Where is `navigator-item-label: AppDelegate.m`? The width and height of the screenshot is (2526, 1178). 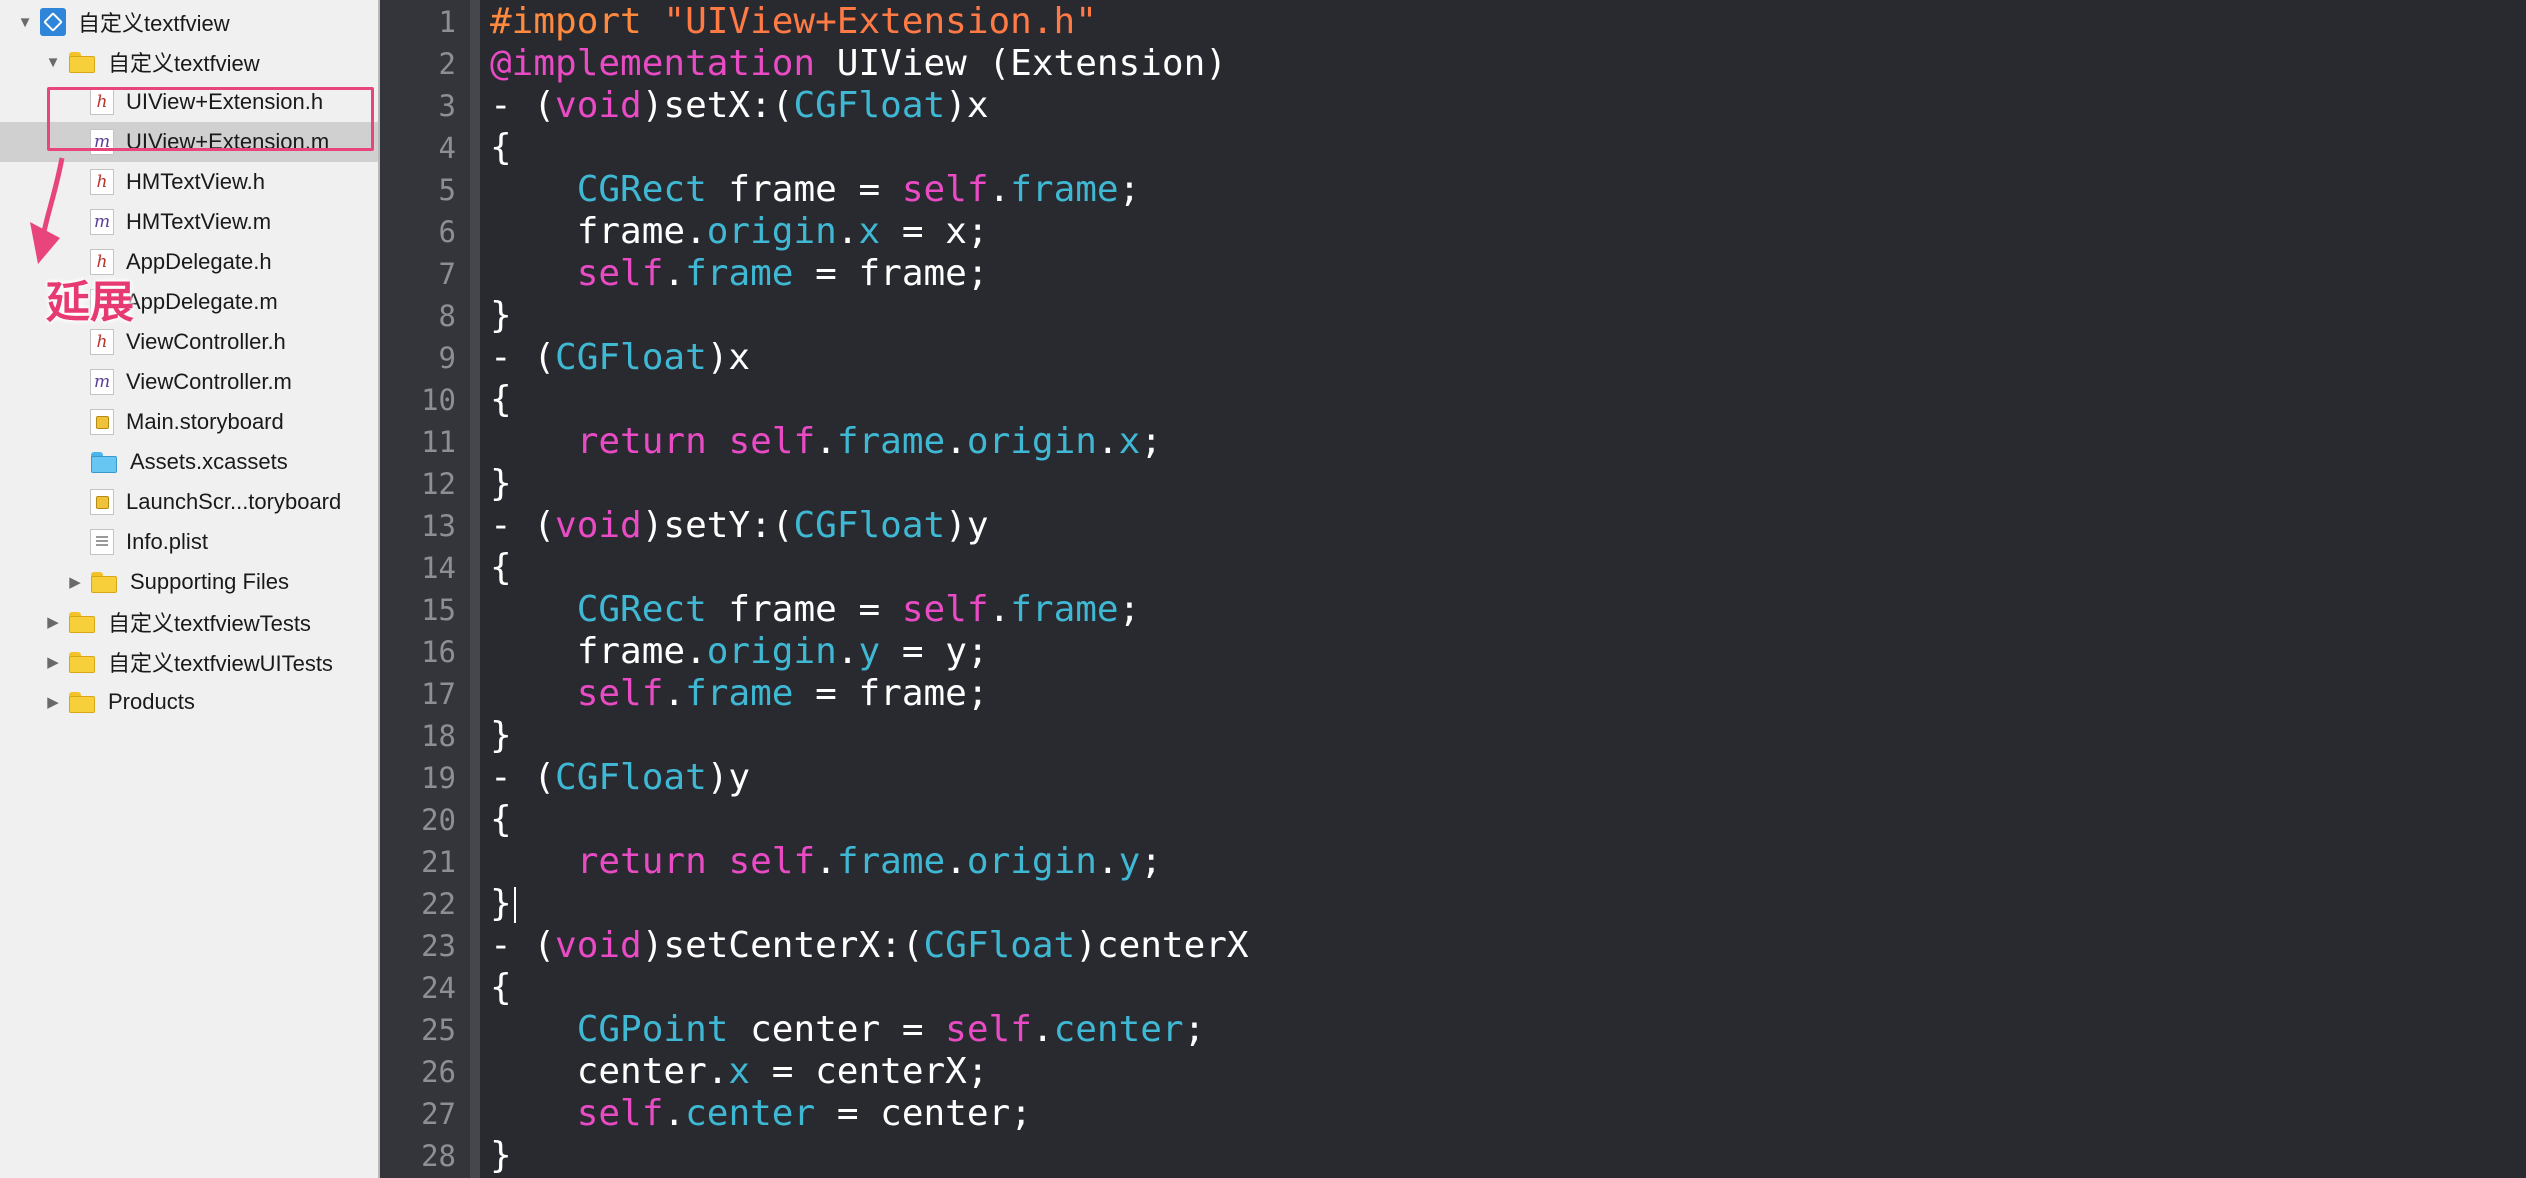
navigator-item-label: AppDelegate.m is located at coordinates (202, 301).